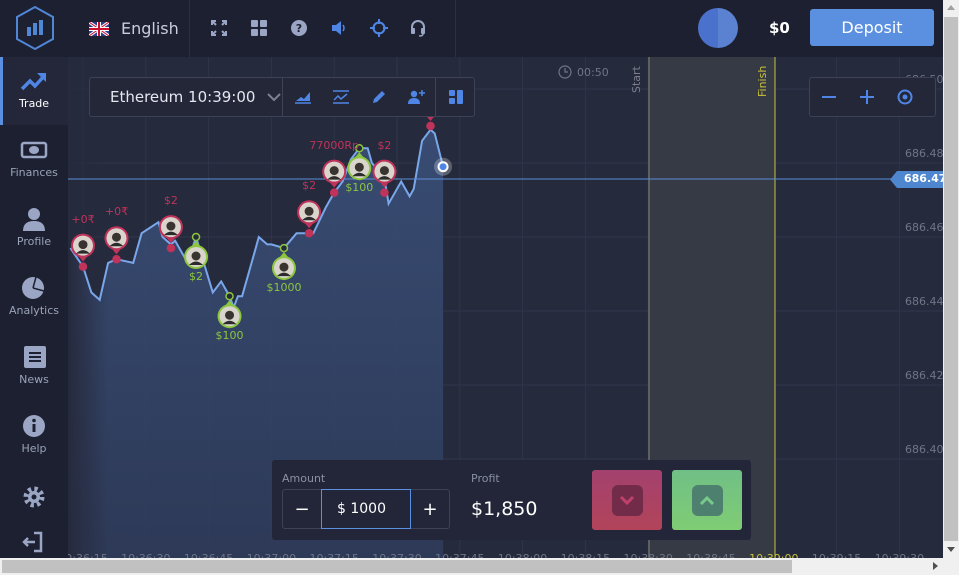 The height and width of the screenshot is (575, 959). What do you see at coordinates (471, 28) in the screenshot?
I see `top-bar: English ? $0 Deposit` at bounding box center [471, 28].